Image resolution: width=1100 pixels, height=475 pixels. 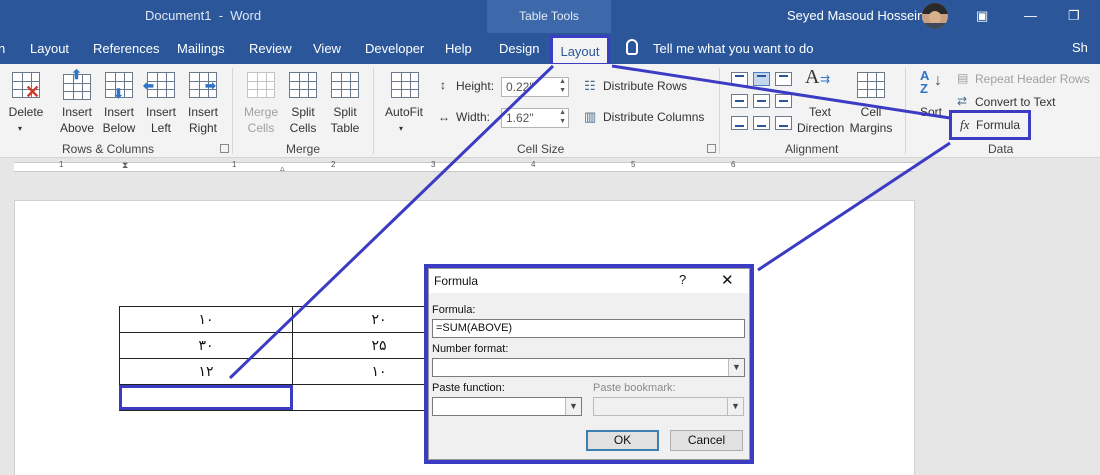 What do you see at coordinates (405, 85) in the screenshot?
I see `autofit-icon` at bounding box center [405, 85].